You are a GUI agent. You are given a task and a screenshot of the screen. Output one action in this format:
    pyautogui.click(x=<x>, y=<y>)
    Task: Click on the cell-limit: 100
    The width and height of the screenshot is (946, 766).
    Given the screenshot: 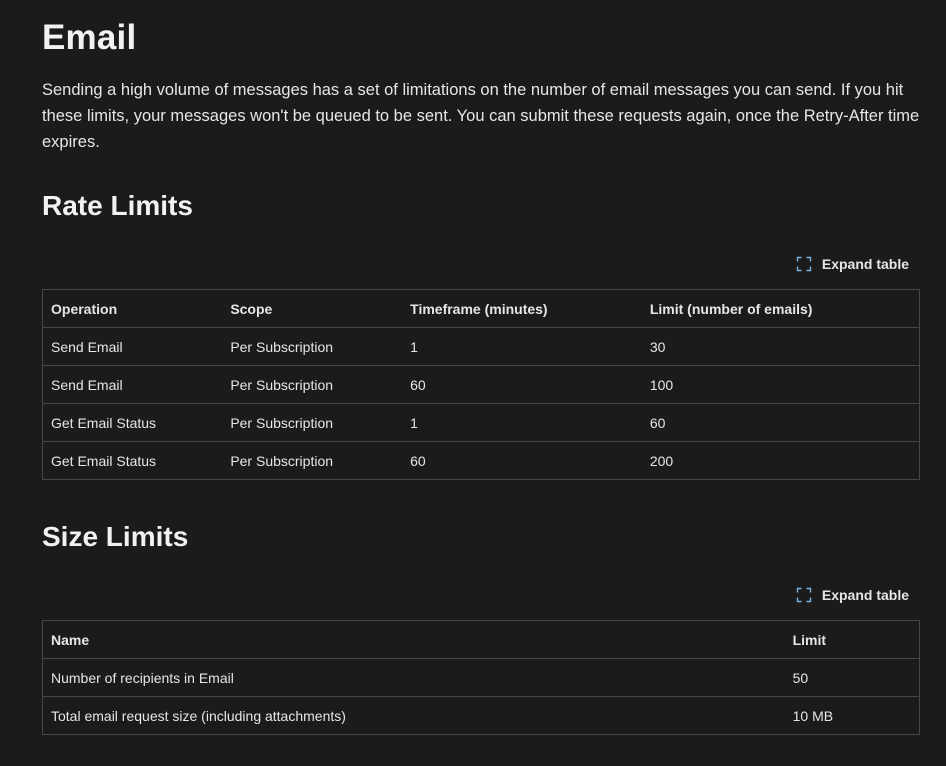 What is the action you would take?
    pyautogui.click(x=780, y=384)
    